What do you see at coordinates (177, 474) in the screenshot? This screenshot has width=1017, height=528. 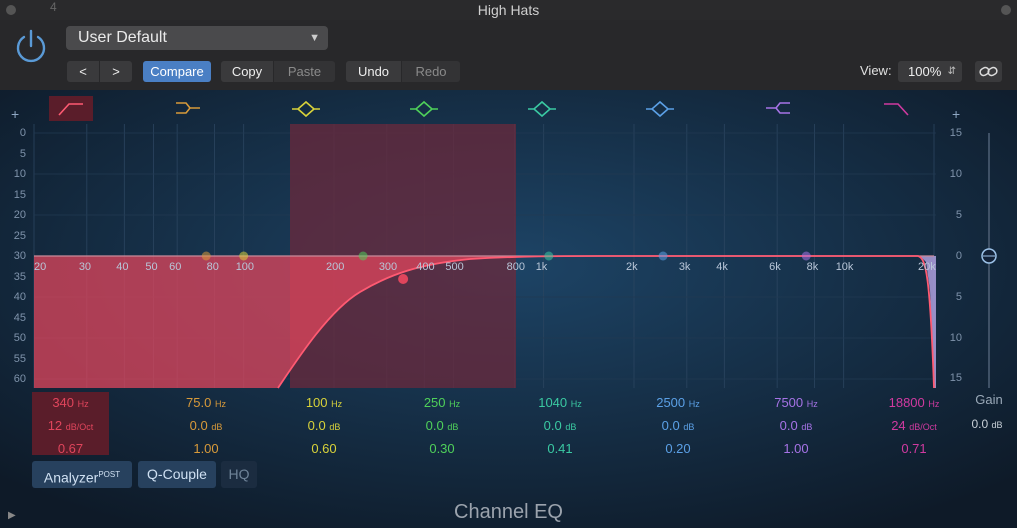 I see `q-couple-toggle: Q-Couple` at bounding box center [177, 474].